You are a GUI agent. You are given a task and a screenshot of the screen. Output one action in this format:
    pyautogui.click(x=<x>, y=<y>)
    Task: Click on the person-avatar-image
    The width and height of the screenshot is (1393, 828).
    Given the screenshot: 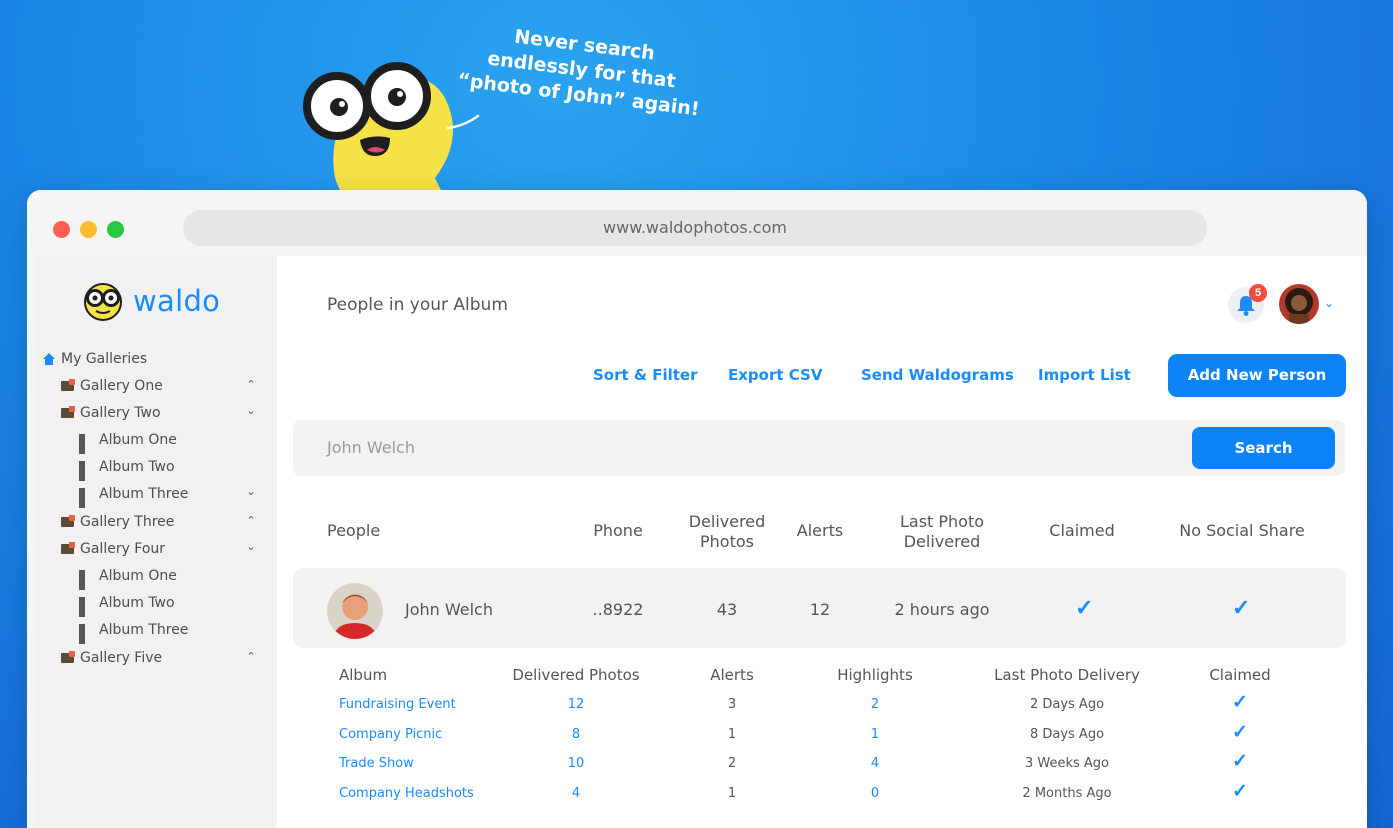 What is the action you would take?
    pyautogui.click(x=355, y=611)
    